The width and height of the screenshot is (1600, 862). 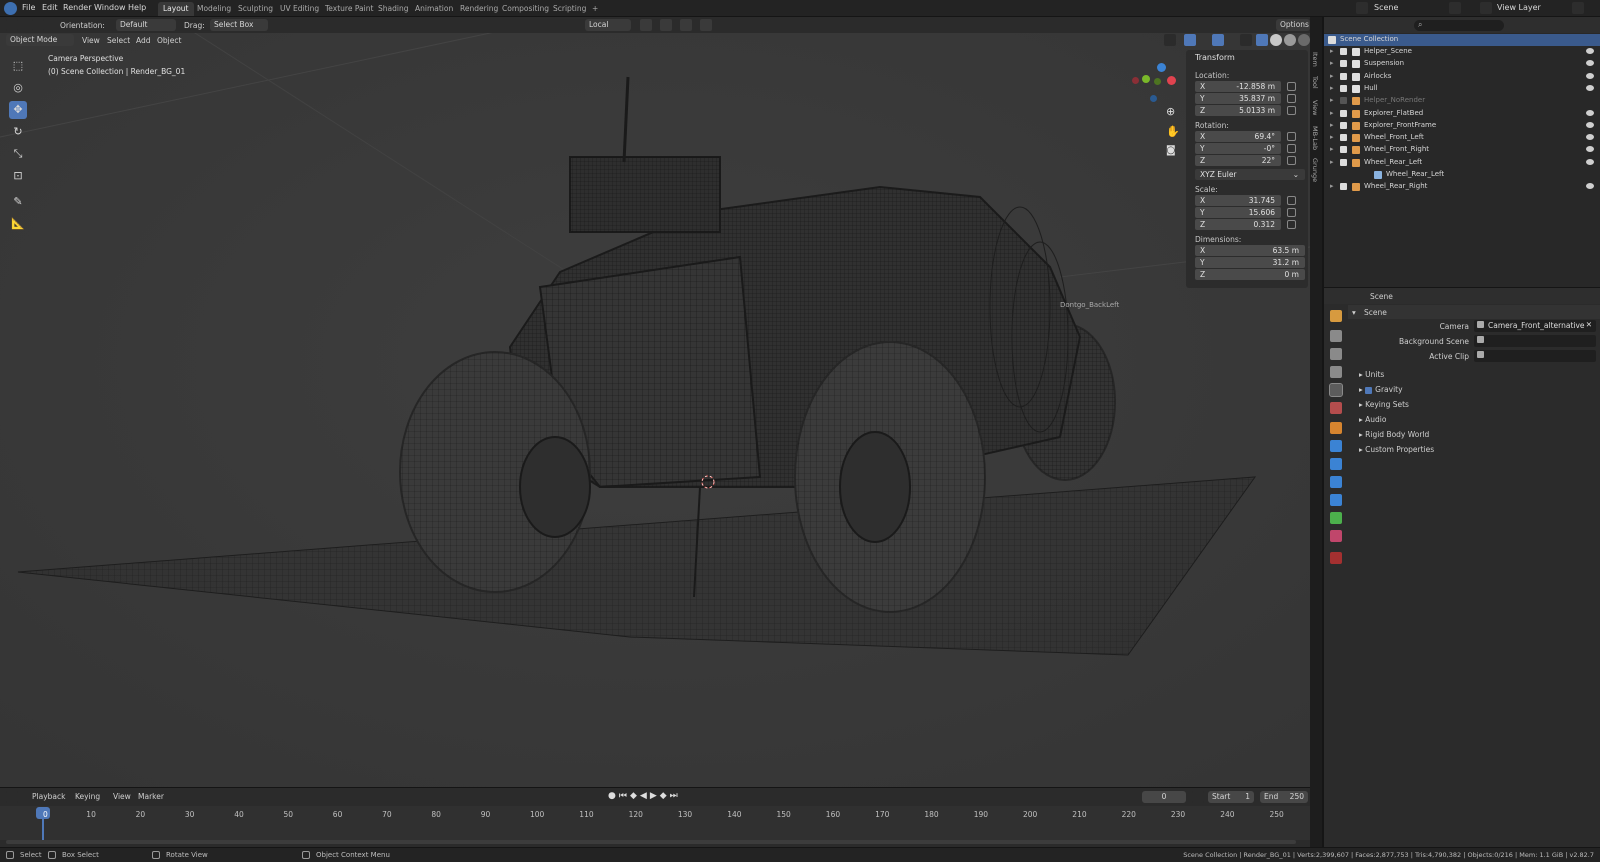 I want to click on camera-field: Camera_Front_alternative ✕, so click(x=1535, y=326).